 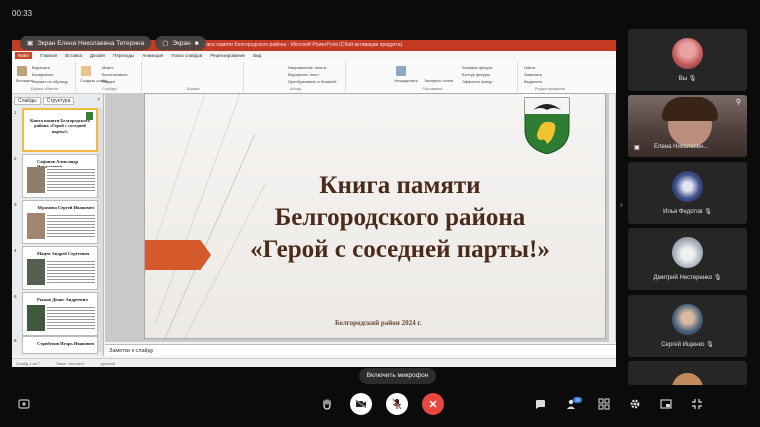 I want to click on copy-button: Копировать, so click(x=43, y=74).